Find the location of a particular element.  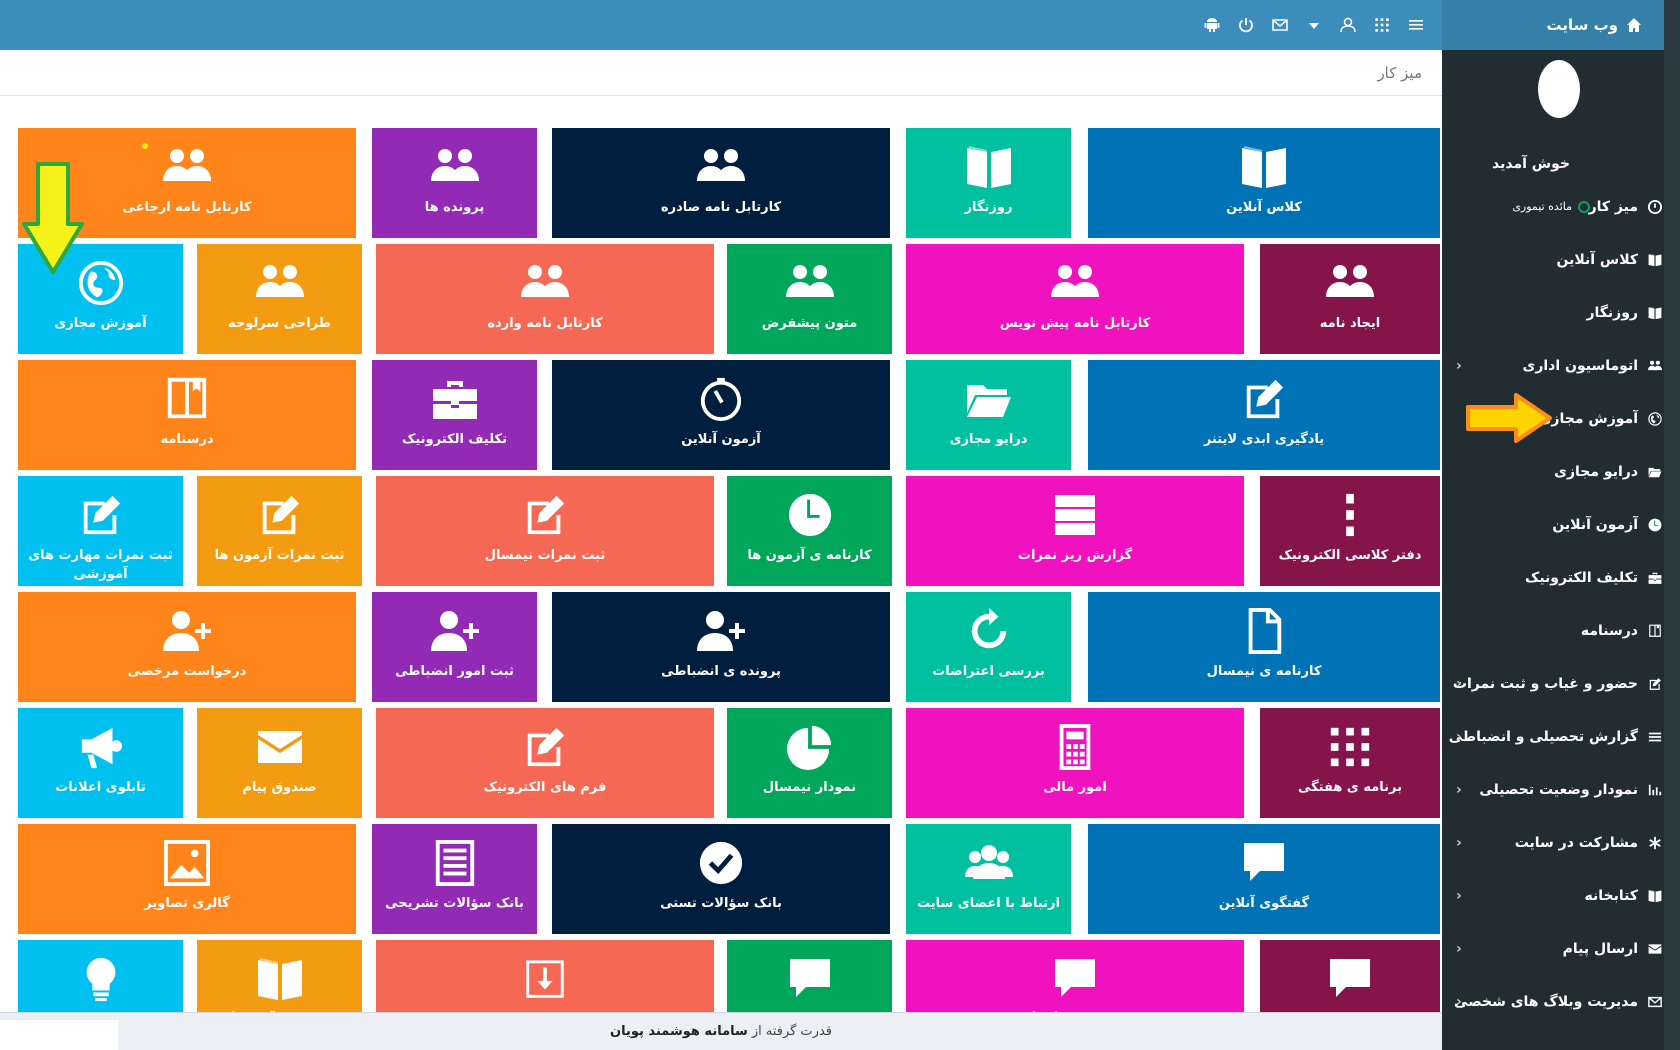

tile-30: فرم های الکترونیک is located at coordinates (545, 763).